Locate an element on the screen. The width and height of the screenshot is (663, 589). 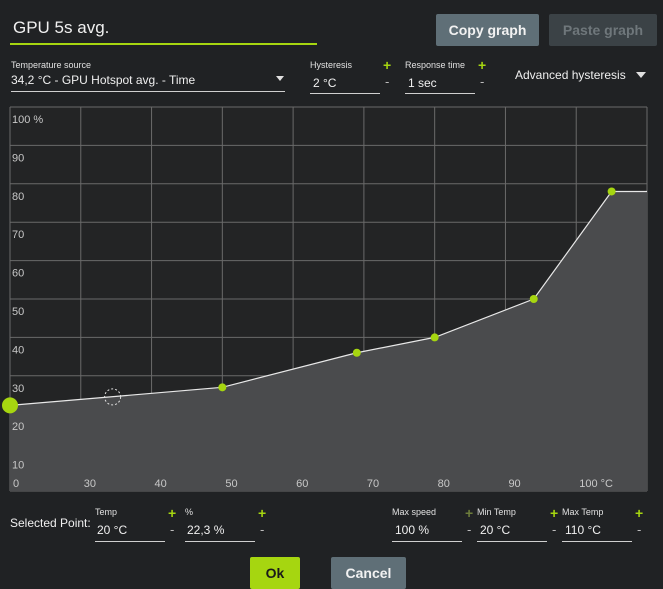
temp-source-label: Temperature source is located at coordinates (51, 65).